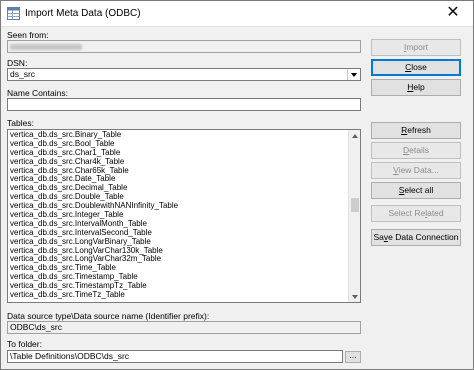 This screenshot has height=370, width=474. I want to click on scroll-down-arrow-icon, so click(354, 296).